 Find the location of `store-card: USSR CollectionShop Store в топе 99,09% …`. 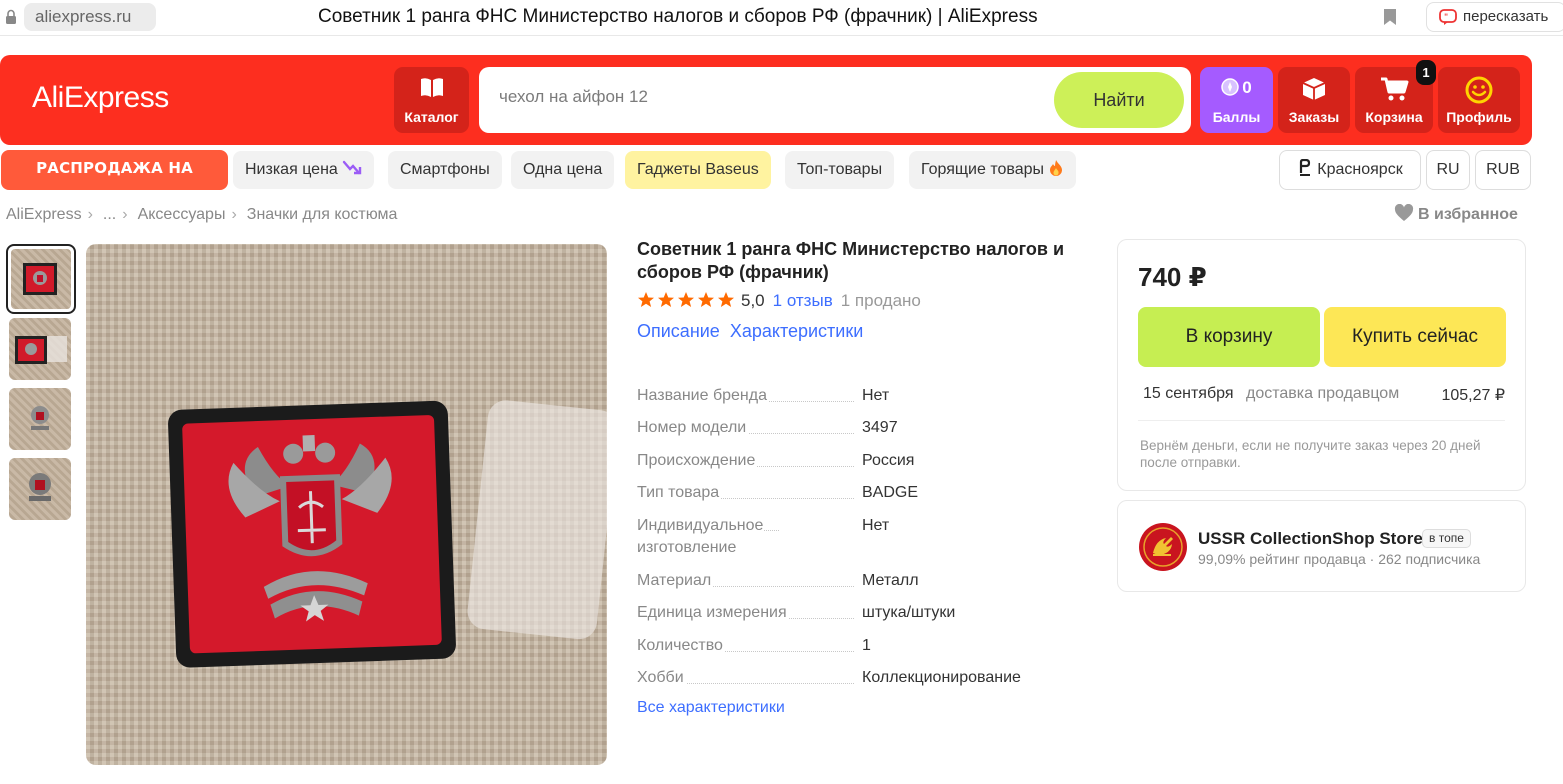

store-card: USSR CollectionShop Store в топе 99,09% … is located at coordinates (1321, 546).